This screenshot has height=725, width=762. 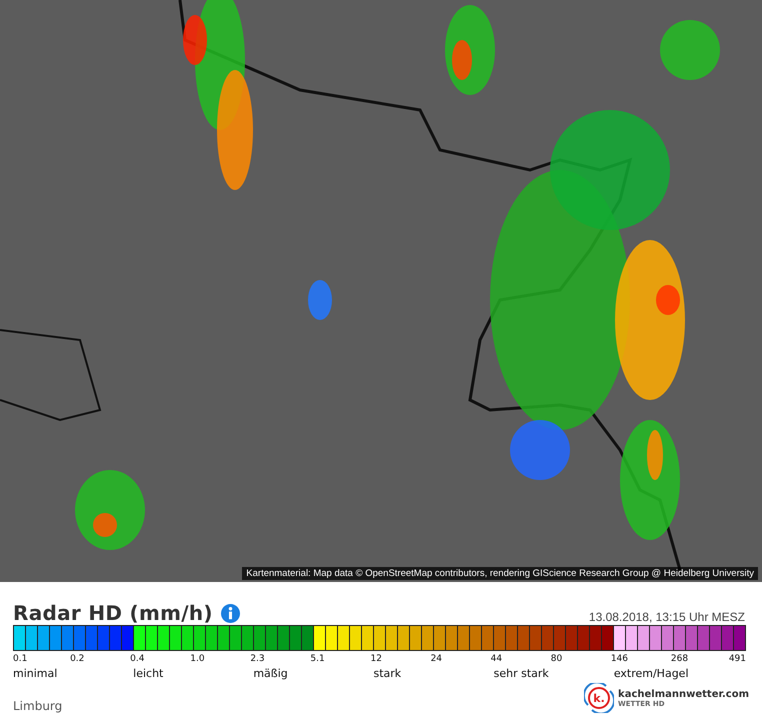 What do you see at coordinates (20, 659) in the screenshot?
I see `scale-tick-label: 0.1` at bounding box center [20, 659].